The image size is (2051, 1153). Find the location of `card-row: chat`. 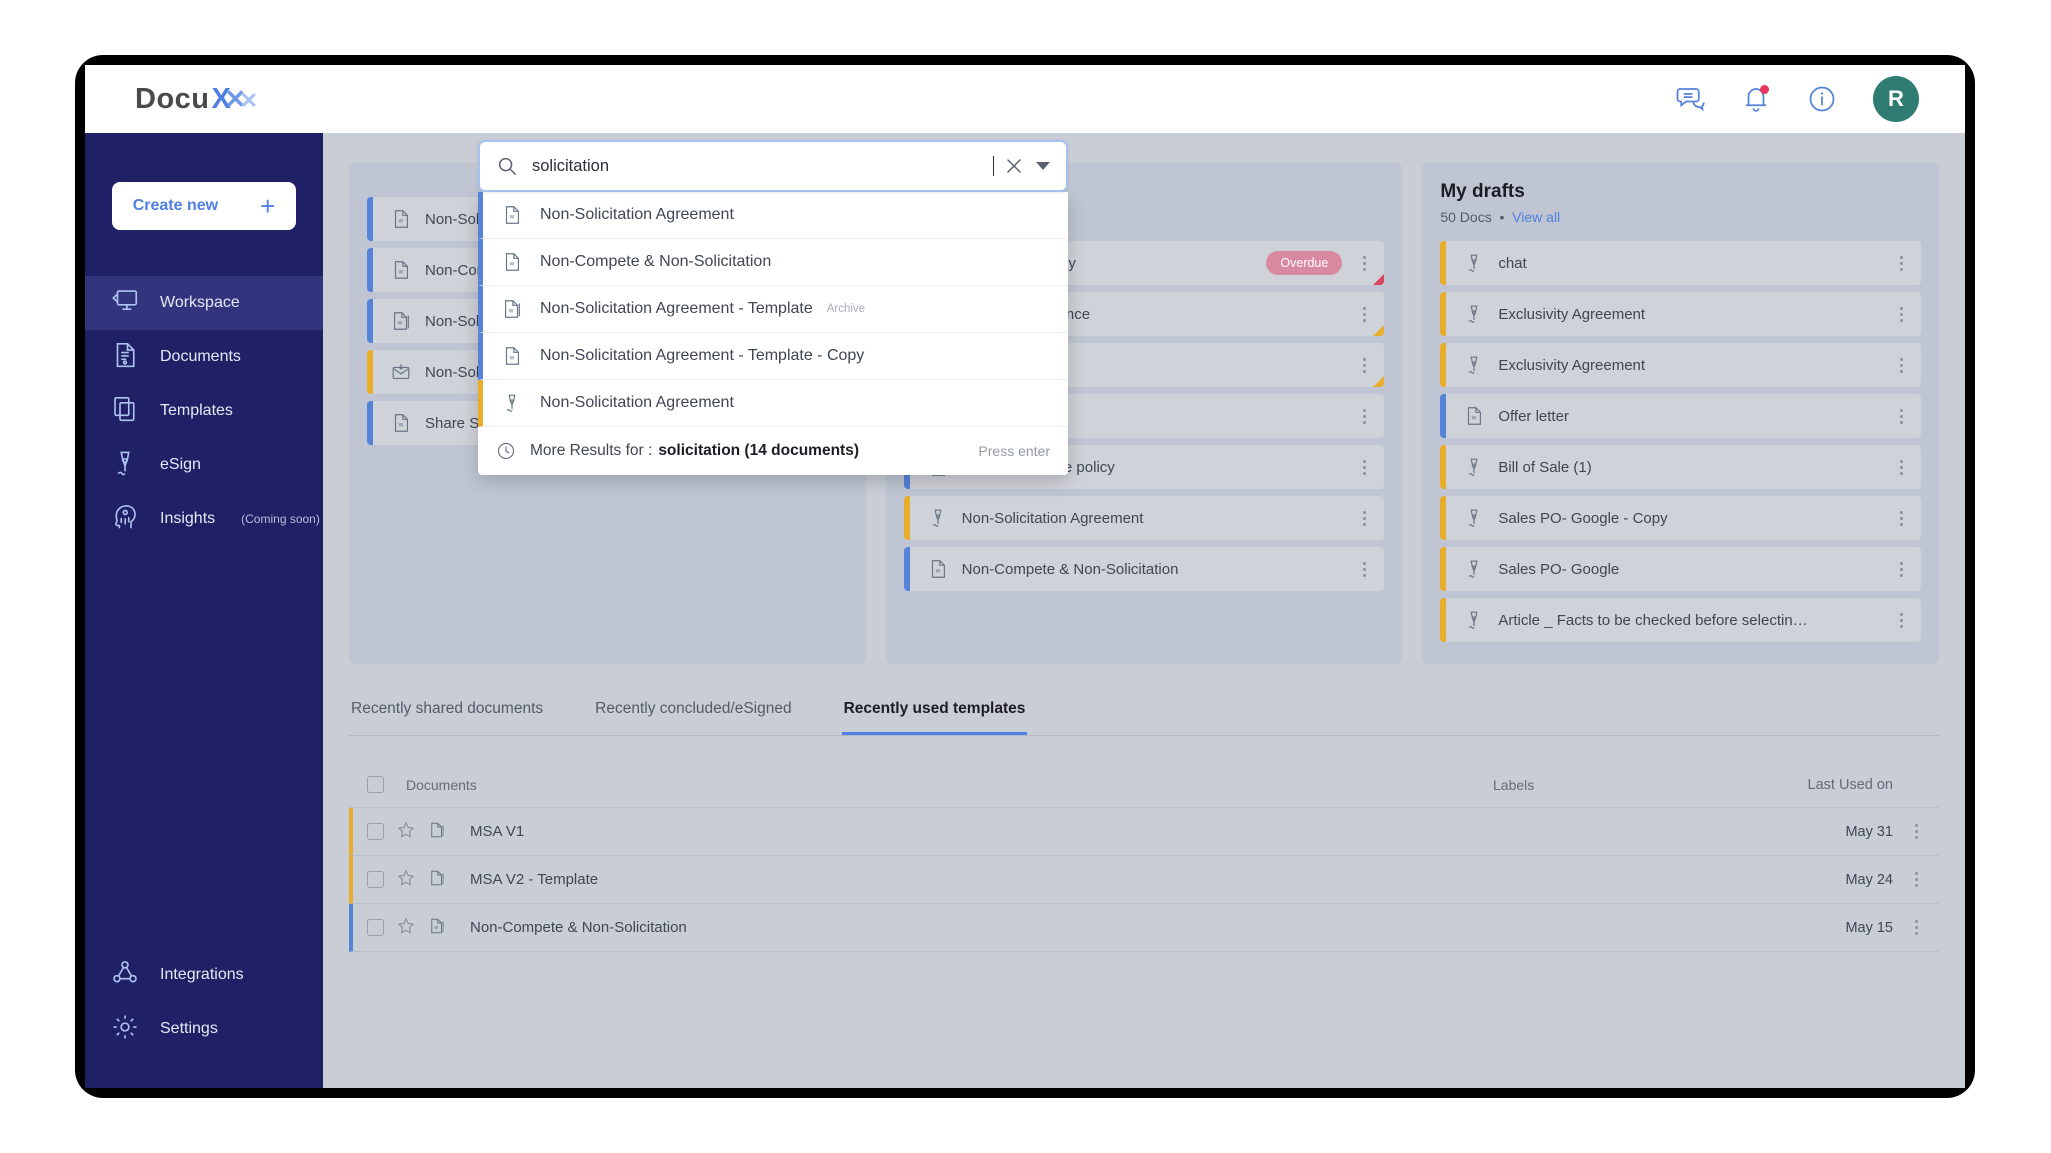

card-row: chat is located at coordinates (1681, 263).